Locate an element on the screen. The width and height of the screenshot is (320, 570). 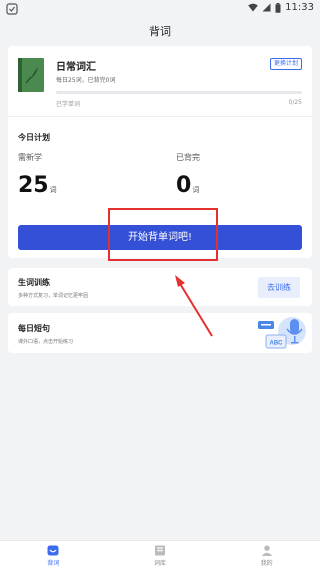
finished-words-value: 0 is located at coordinates (184, 185).